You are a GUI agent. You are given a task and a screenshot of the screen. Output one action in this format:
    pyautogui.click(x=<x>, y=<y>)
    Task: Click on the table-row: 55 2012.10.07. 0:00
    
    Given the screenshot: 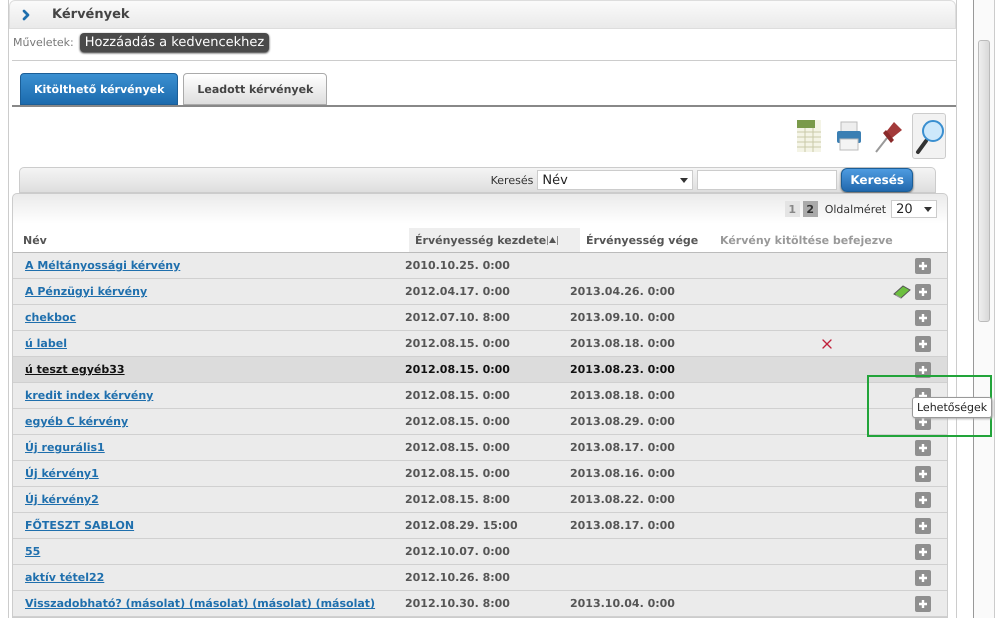 What is the action you would take?
    pyautogui.click(x=480, y=552)
    